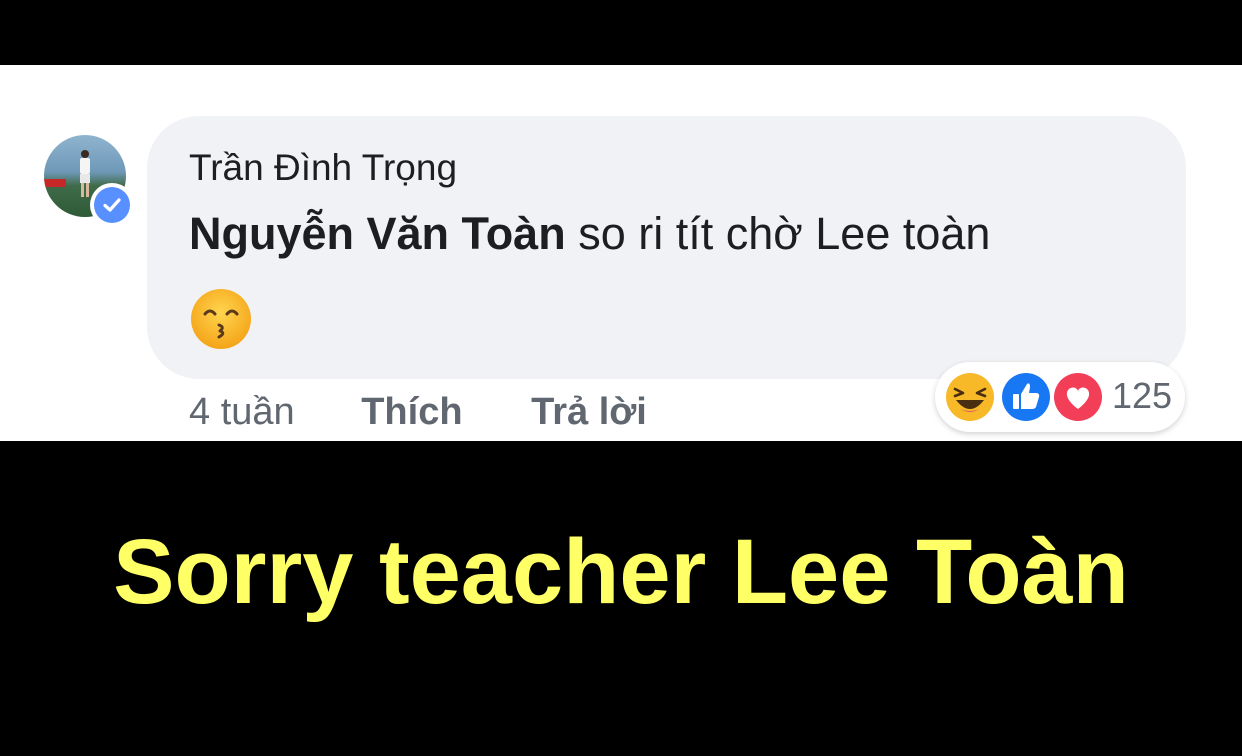 Image resolution: width=1242 pixels, height=756 pixels. What do you see at coordinates (323, 168) in the screenshot?
I see `comment-author-name: Trần Đình Trọng` at bounding box center [323, 168].